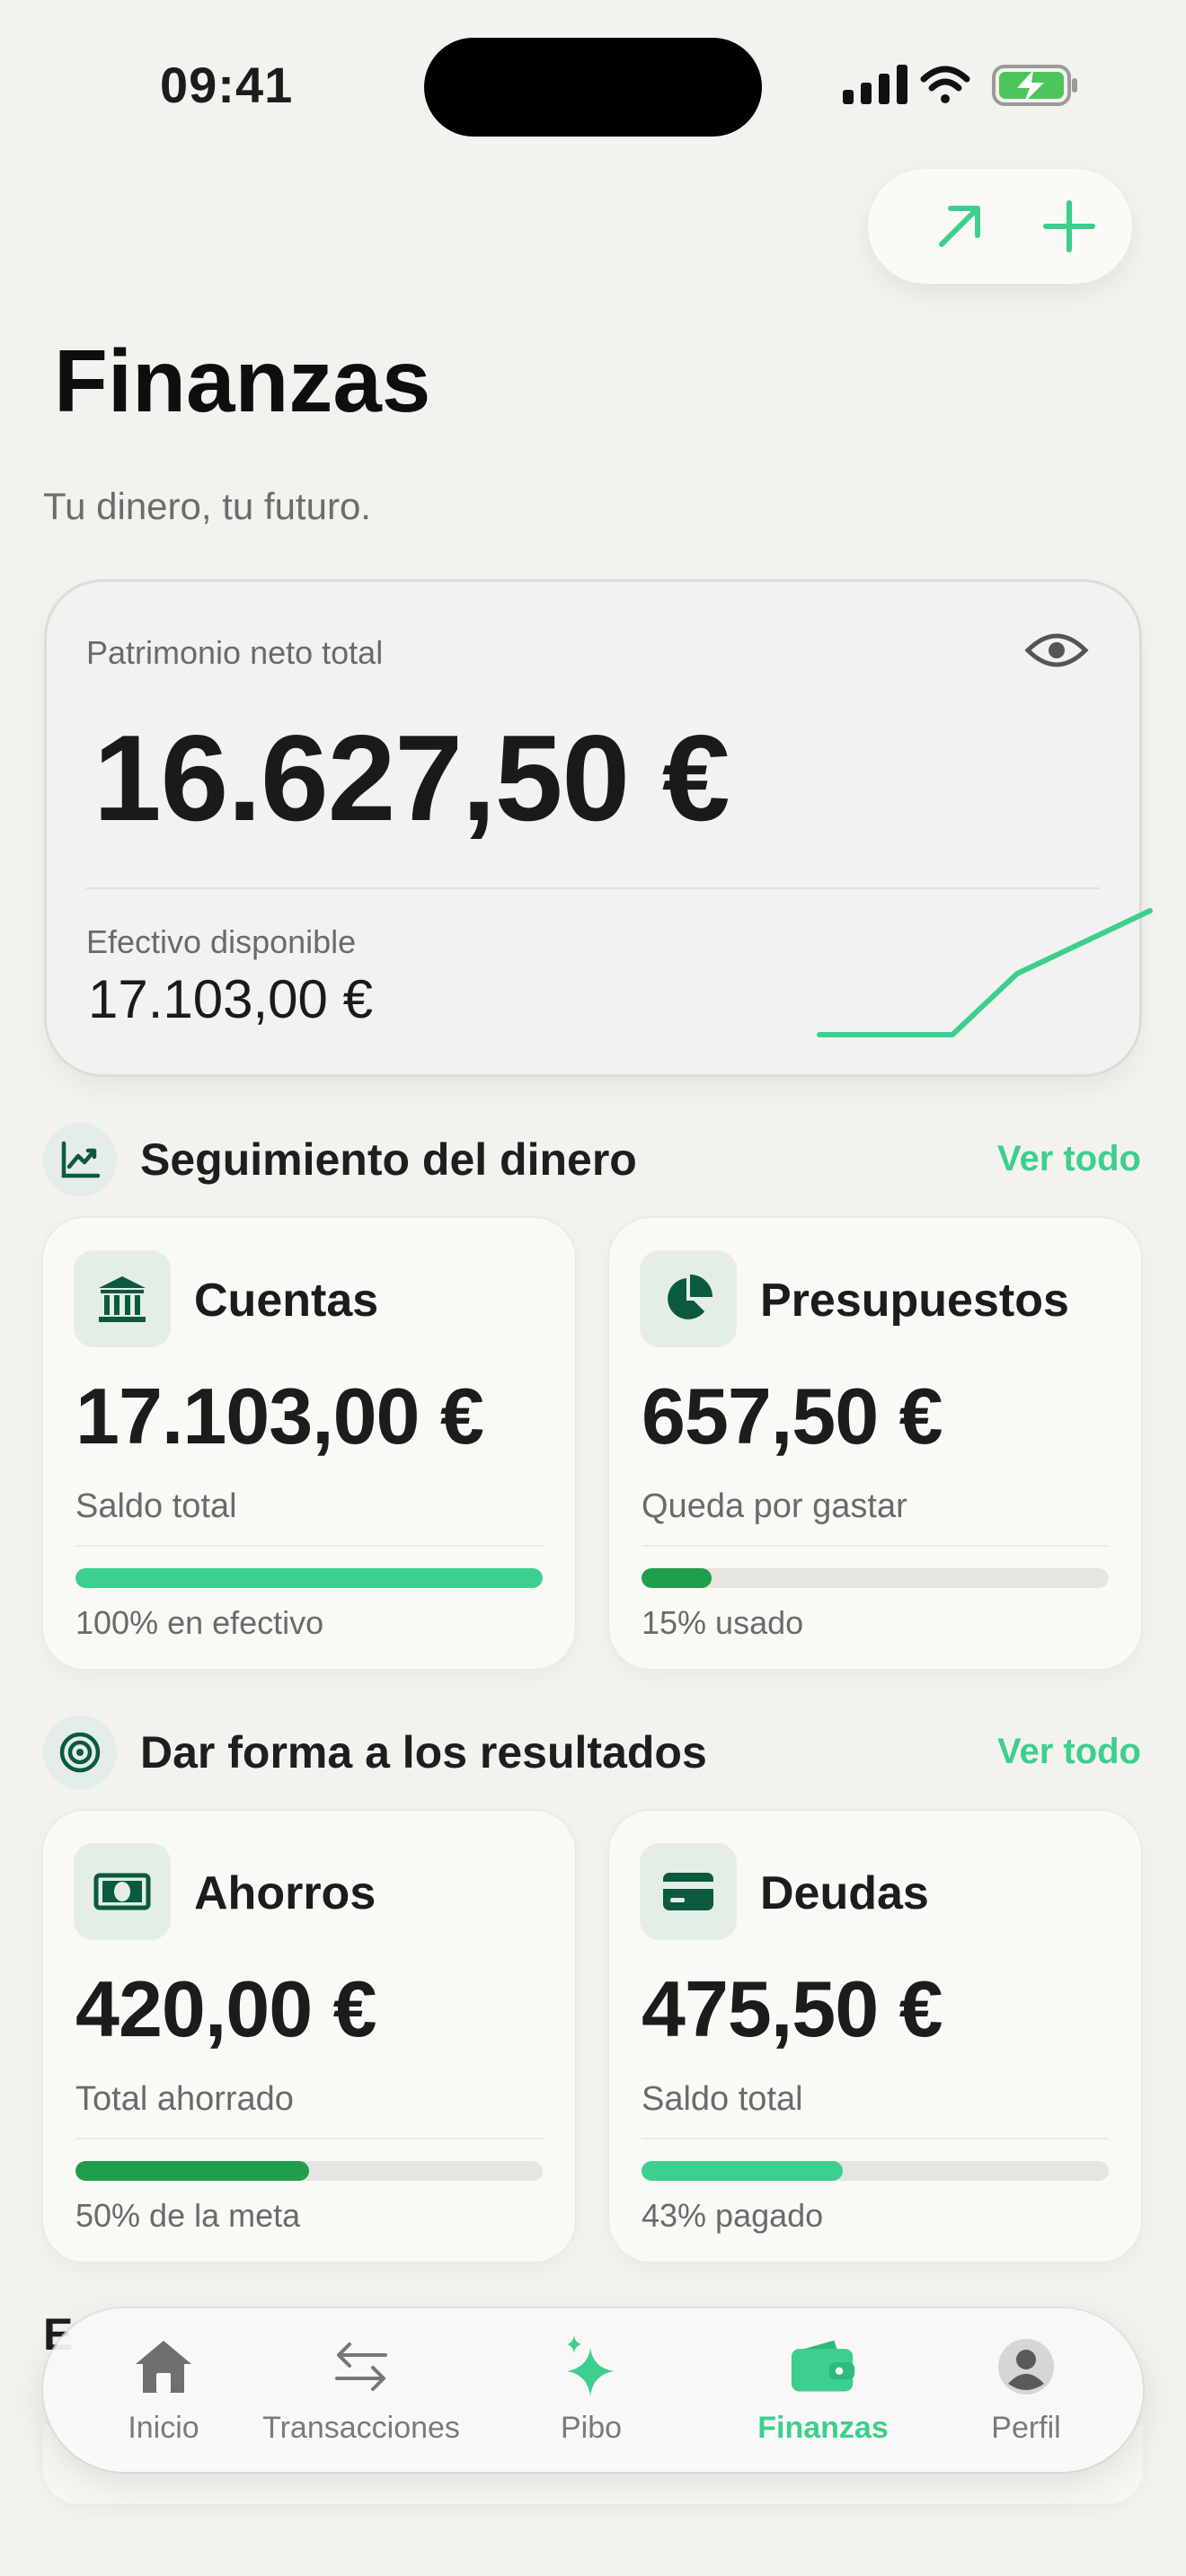  I want to click on nav-item-perfil: Perfil, so click(1026, 2389).